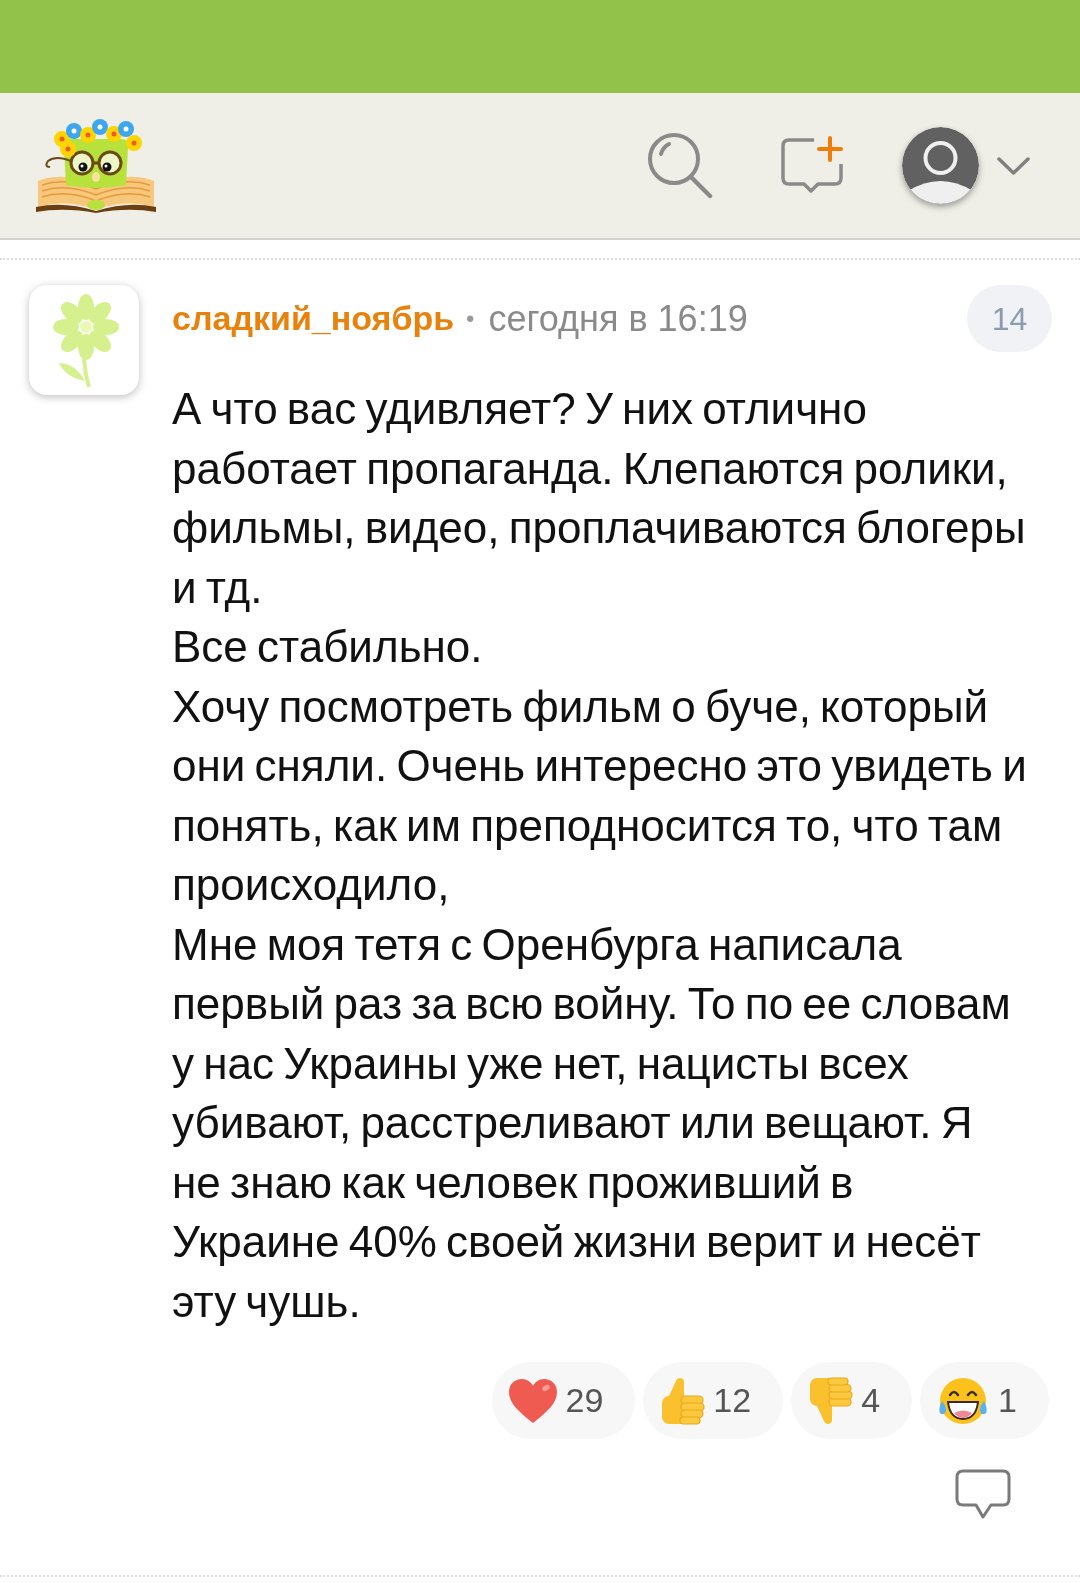 The width and height of the screenshot is (1080, 1583). Describe the element at coordinates (618, 318) in the screenshot. I see `timestamp: сегодня в 16:19` at that location.